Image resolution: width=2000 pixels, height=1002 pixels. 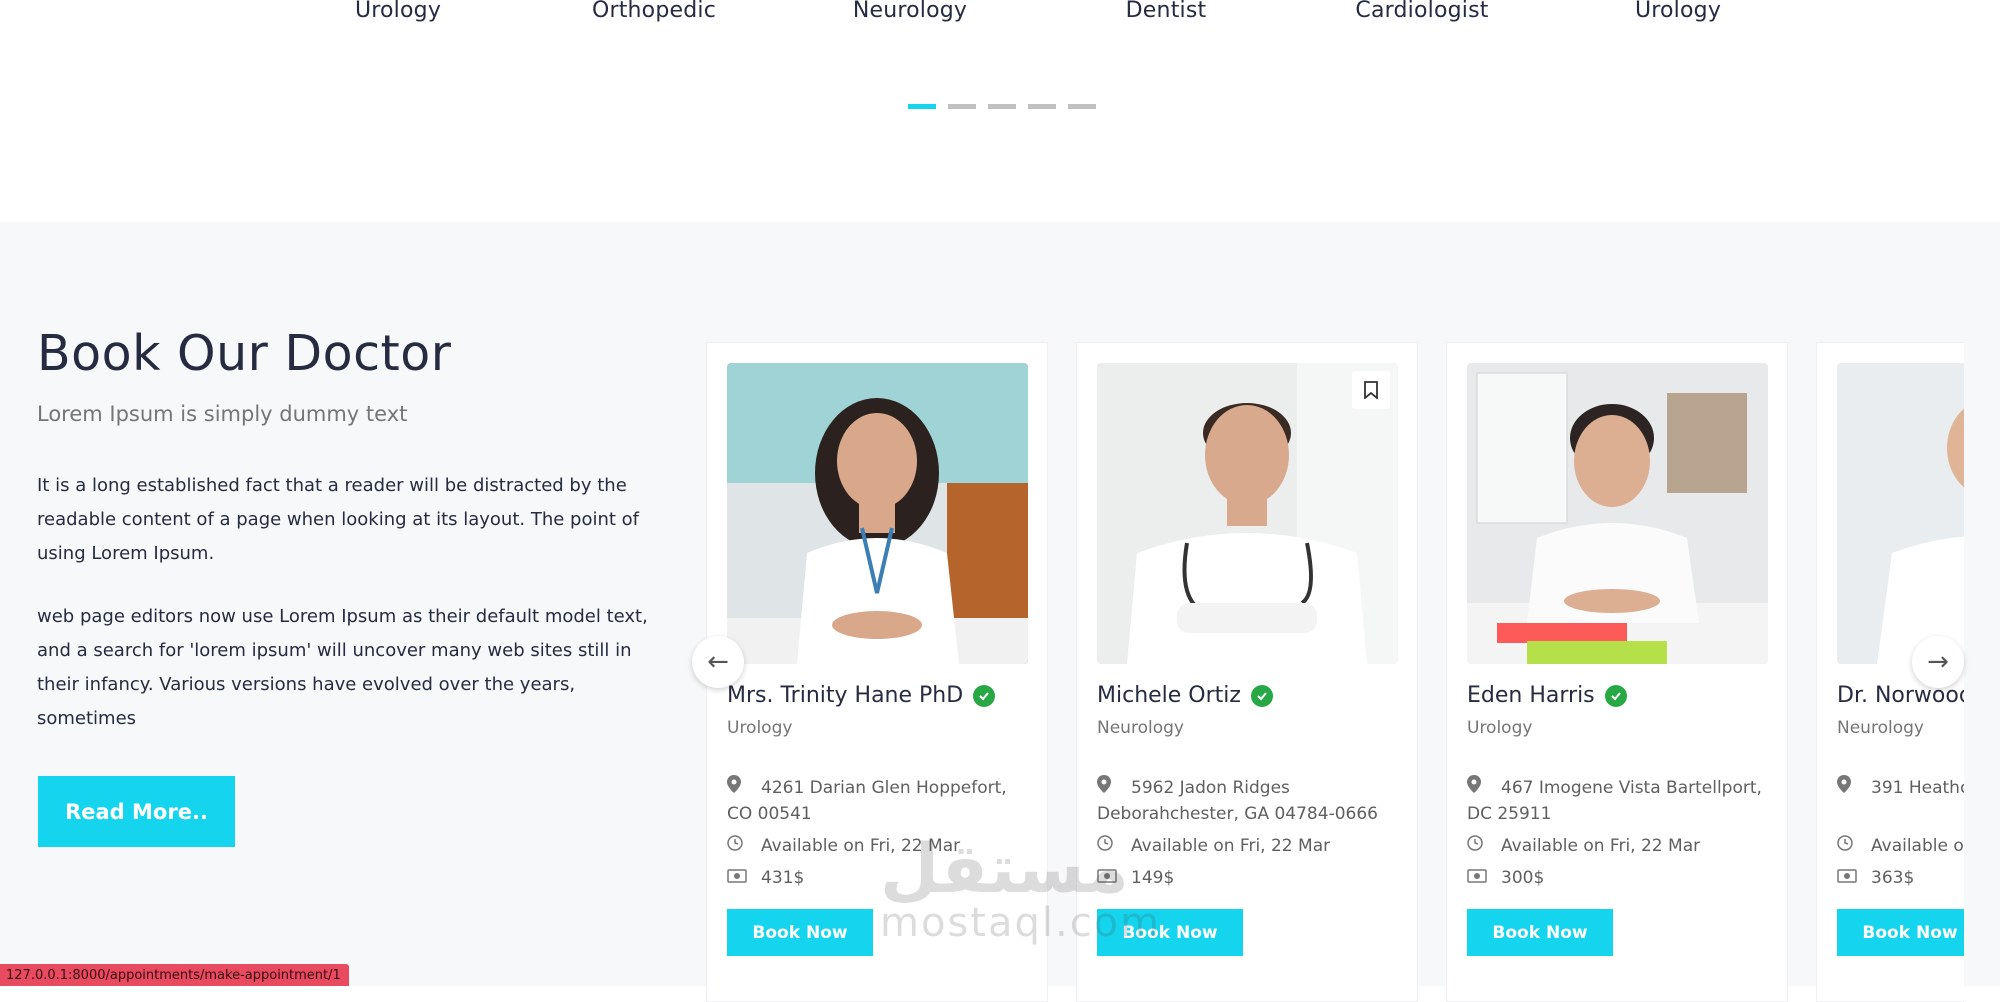 What do you see at coordinates (222, 414) in the screenshot?
I see `section-subtitle: Lorem Ipsum is simply dummy text` at bounding box center [222, 414].